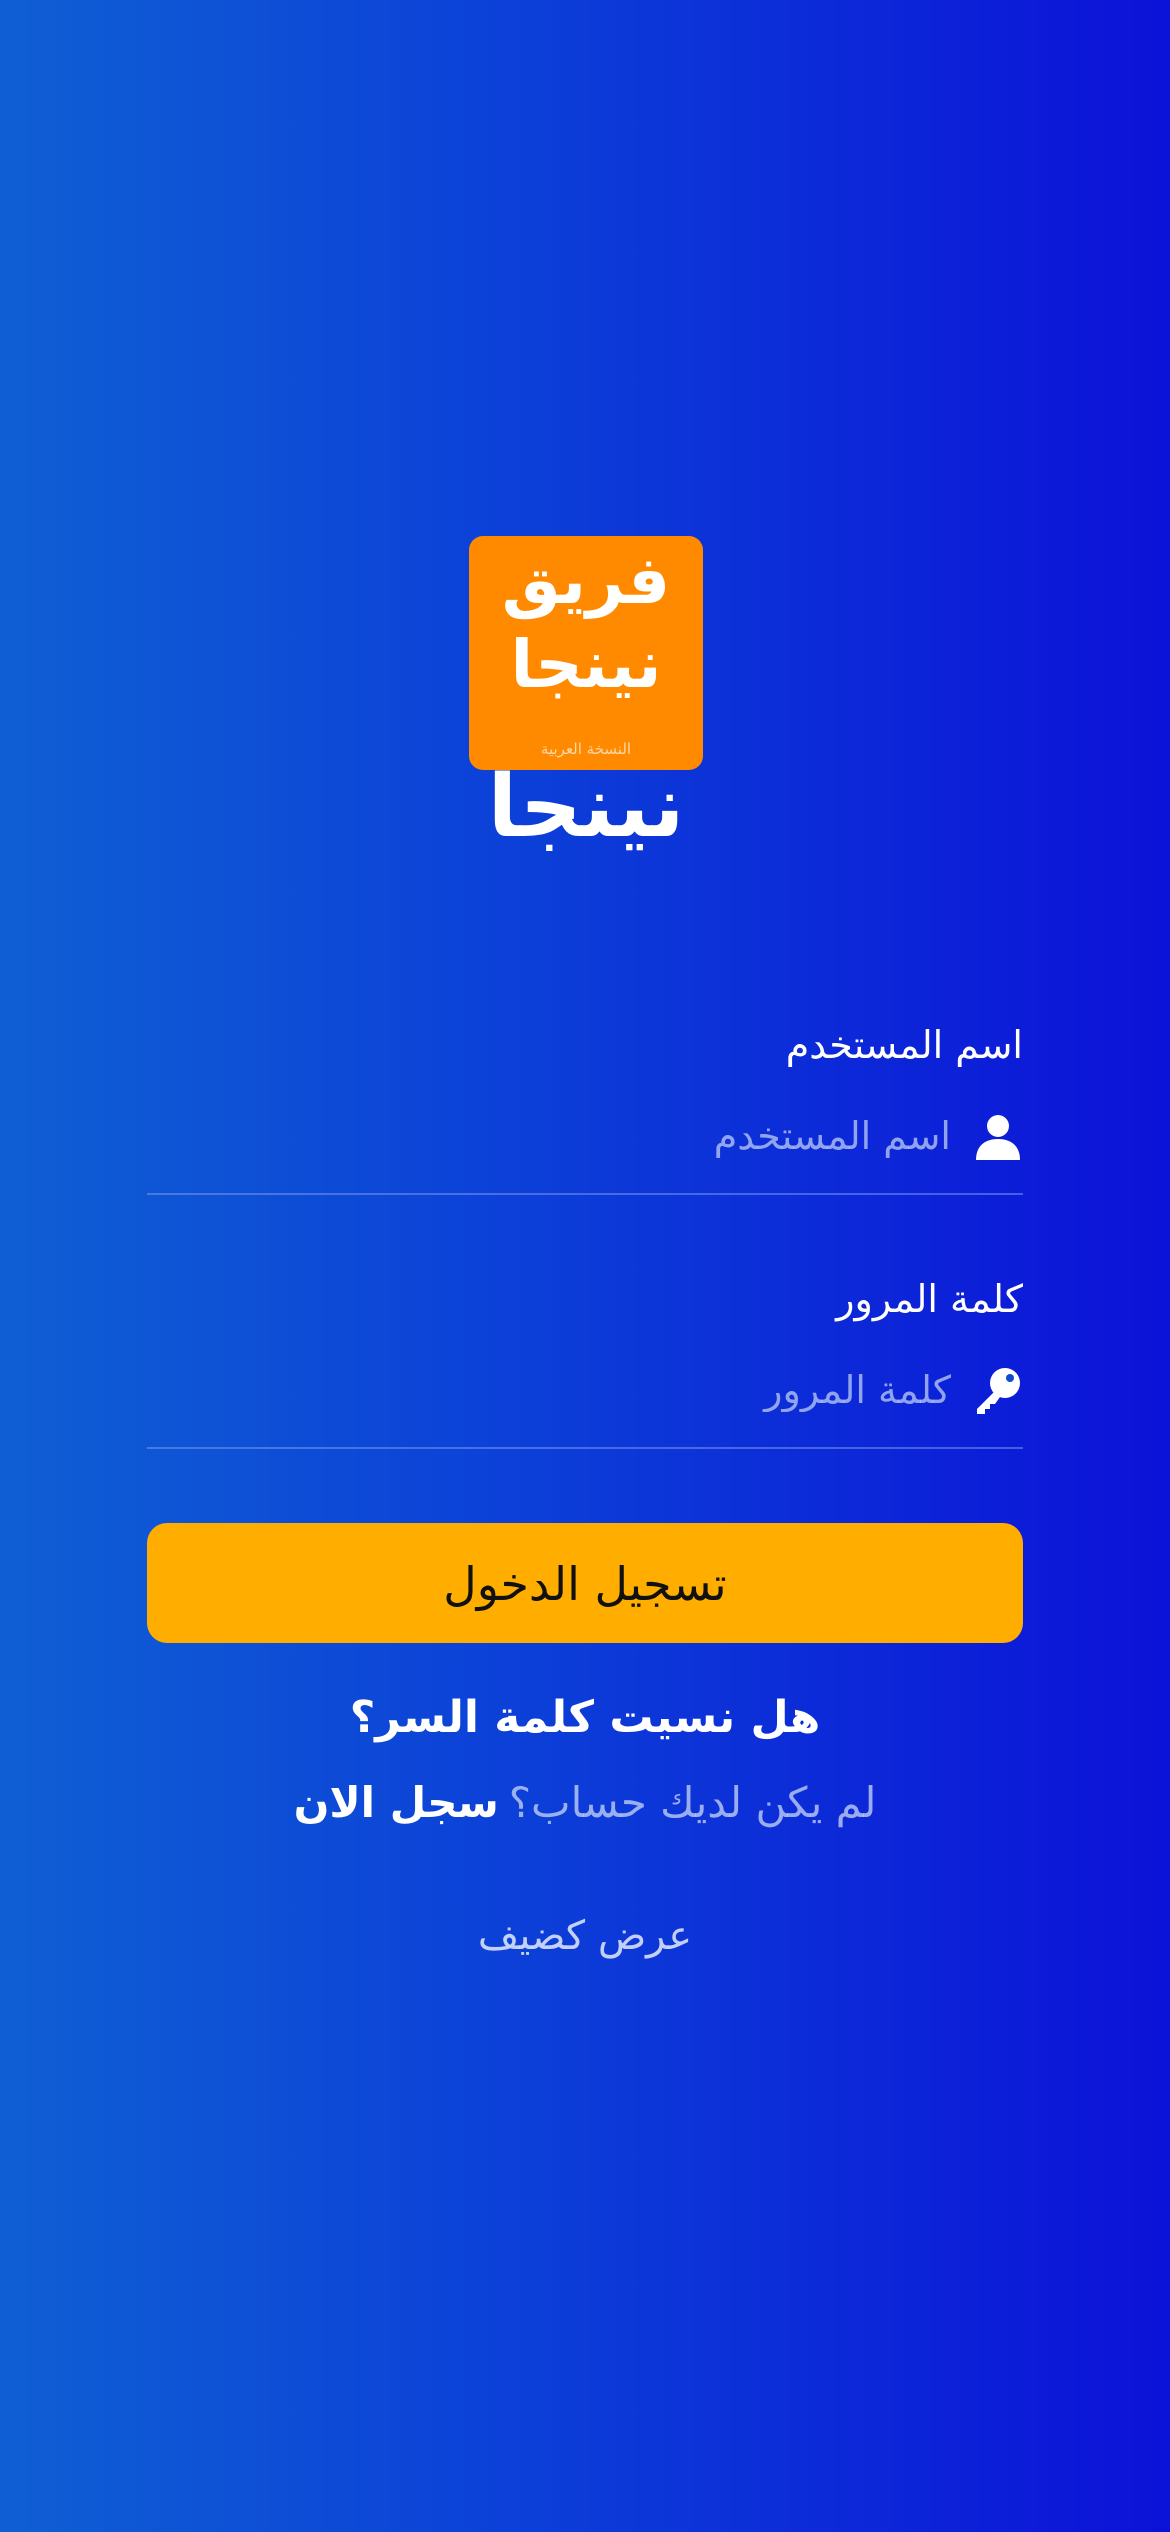  What do you see at coordinates (586, 749) in the screenshot?
I see `logo-box-subtitle: النسخة العربية` at bounding box center [586, 749].